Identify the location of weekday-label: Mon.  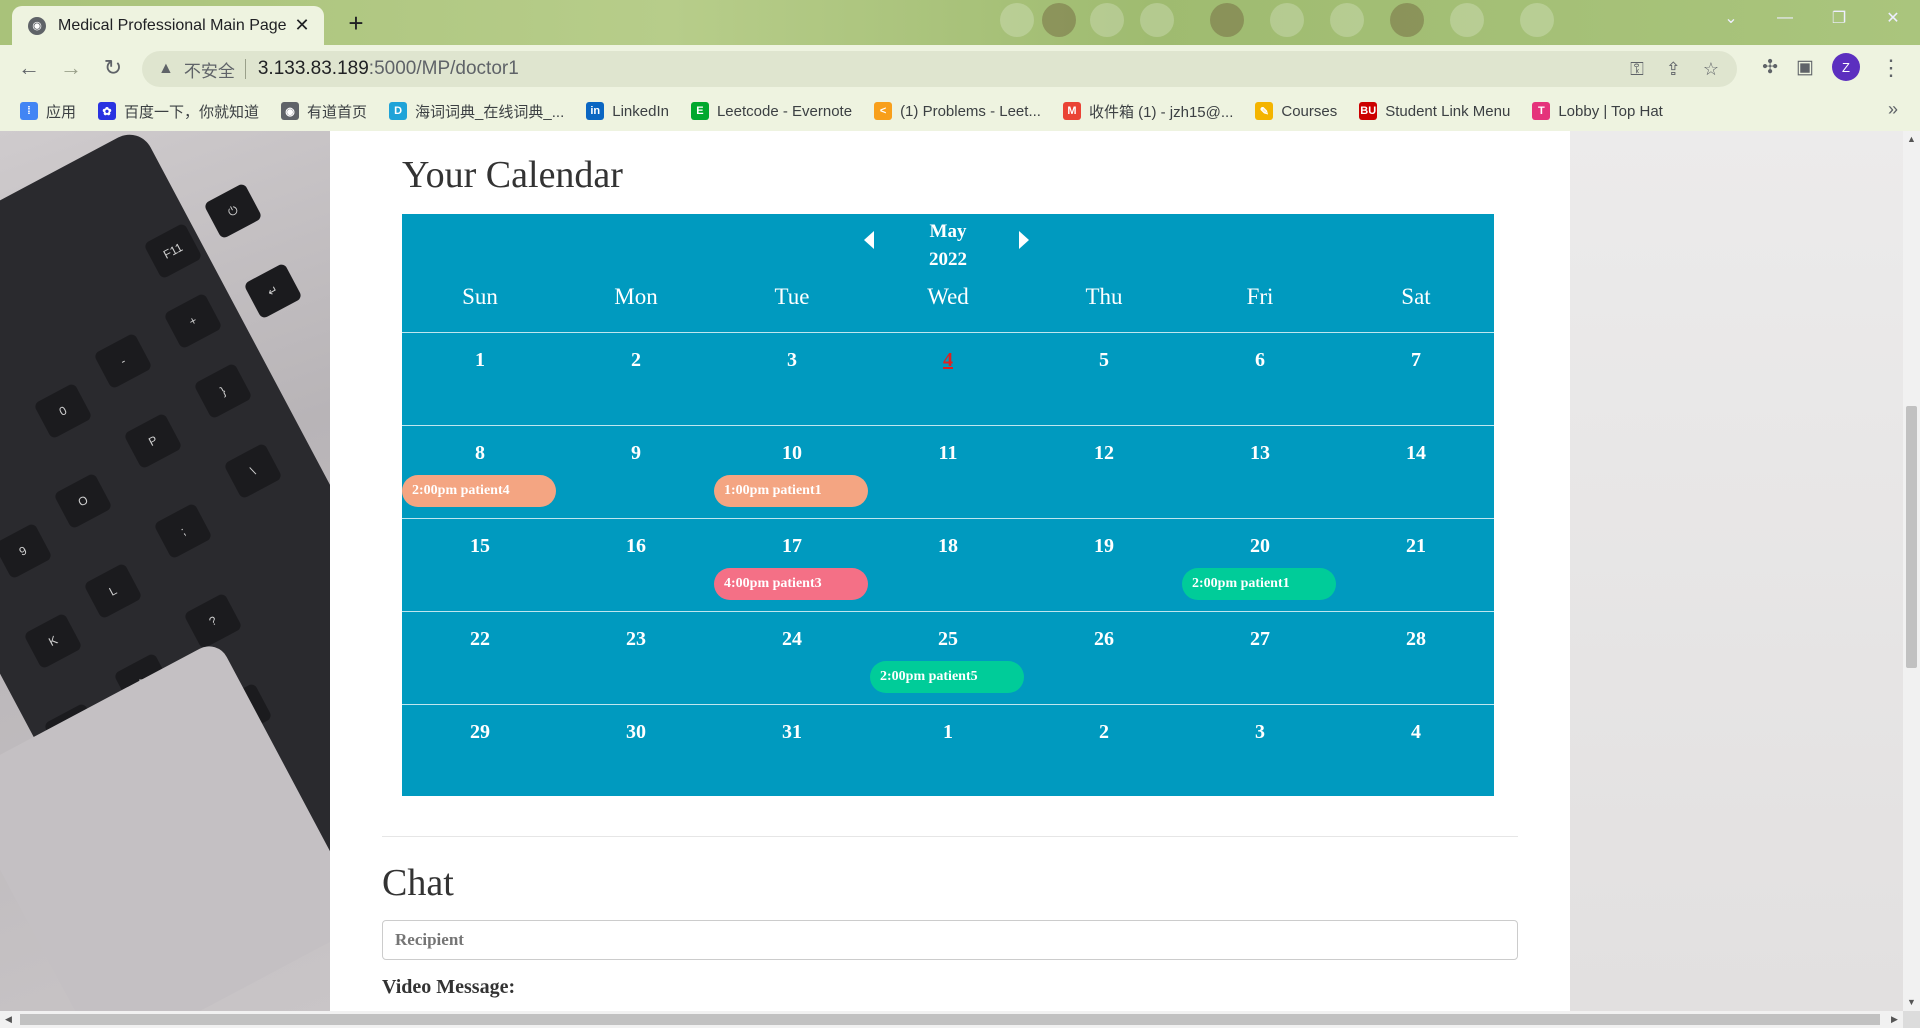
(636, 296).